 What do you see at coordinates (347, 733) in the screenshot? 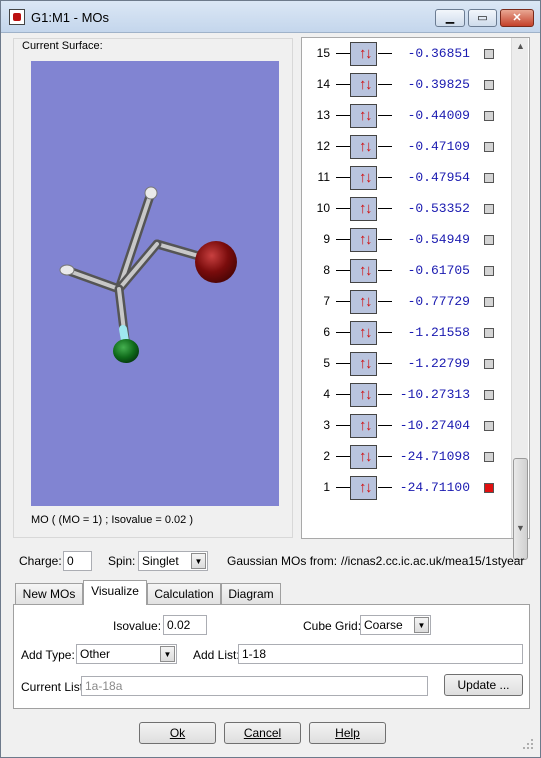
I see `help-button: Help` at bounding box center [347, 733].